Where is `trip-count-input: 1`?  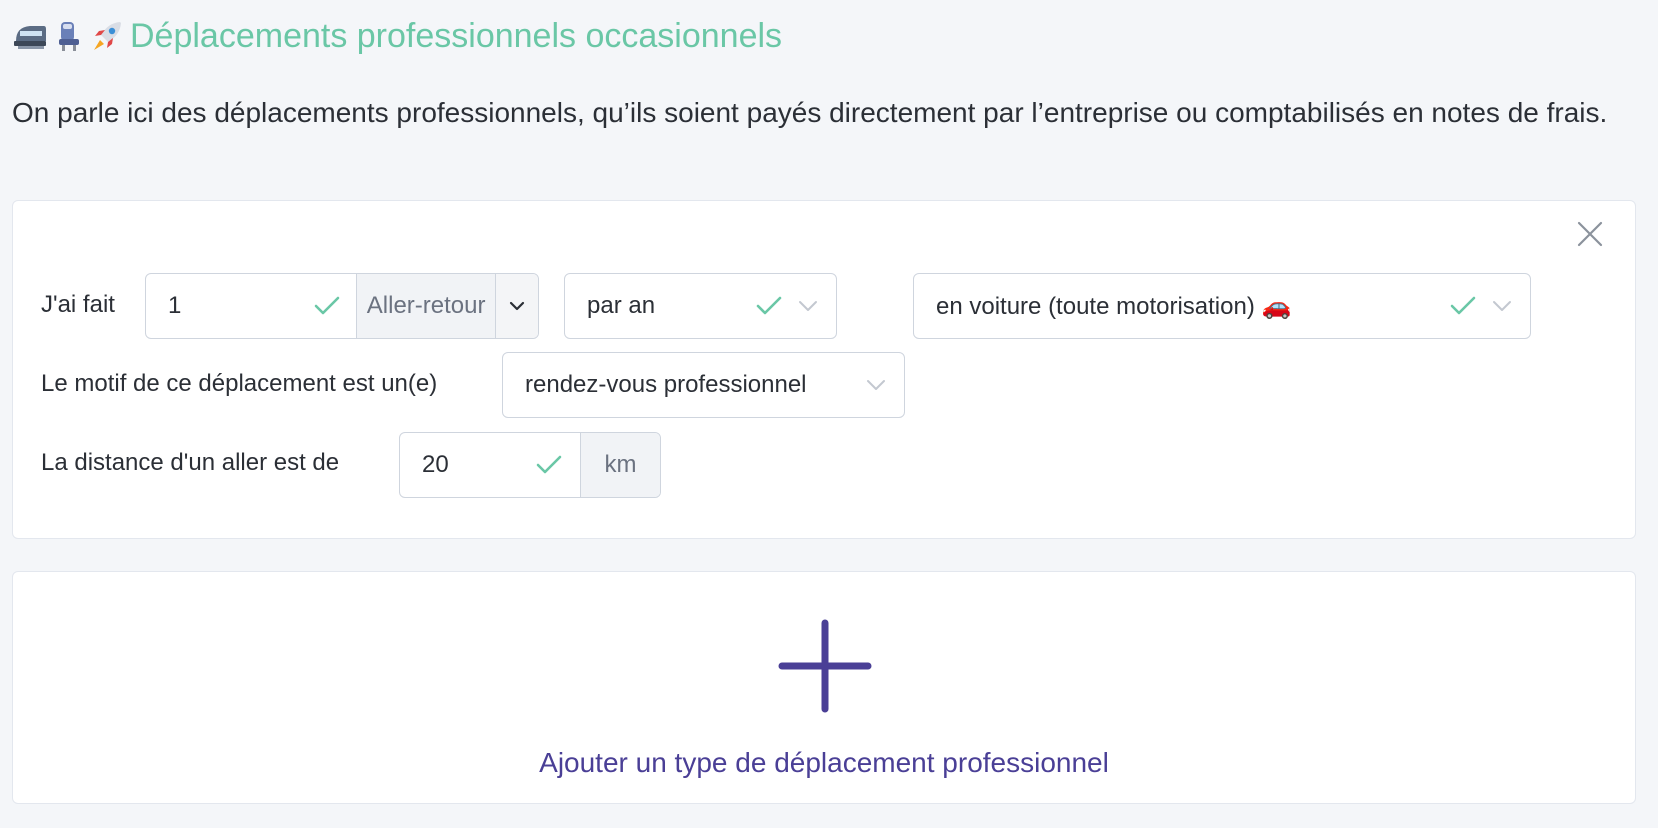
trip-count-input: 1 is located at coordinates (230, 306).